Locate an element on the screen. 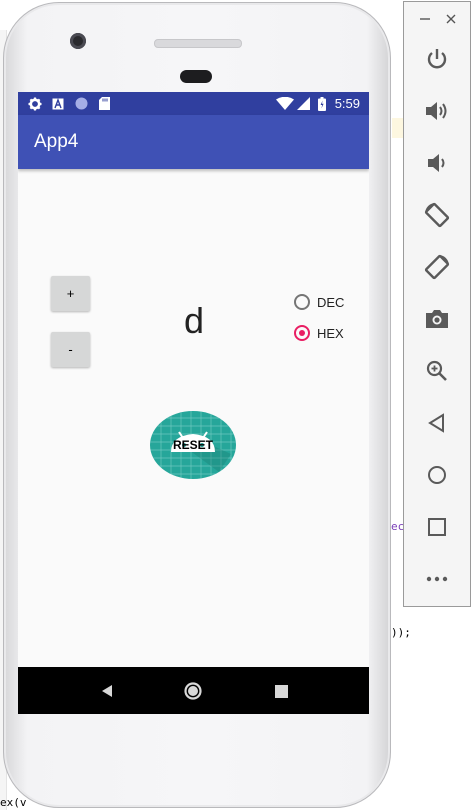 This screenshot has width=476, height=810. radio-dec-label: DEC is located at coordinates (330, 302).